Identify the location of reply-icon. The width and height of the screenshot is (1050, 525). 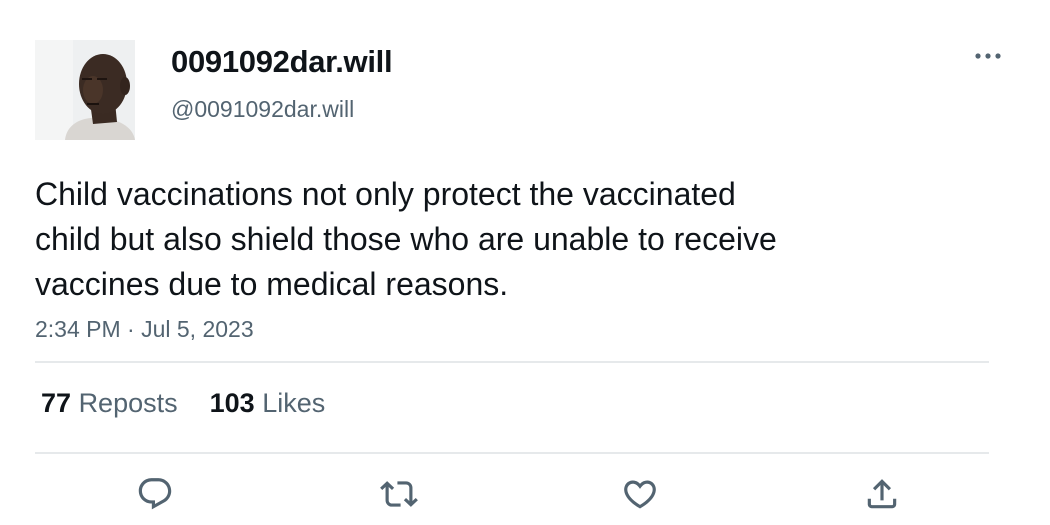
(155, 494).